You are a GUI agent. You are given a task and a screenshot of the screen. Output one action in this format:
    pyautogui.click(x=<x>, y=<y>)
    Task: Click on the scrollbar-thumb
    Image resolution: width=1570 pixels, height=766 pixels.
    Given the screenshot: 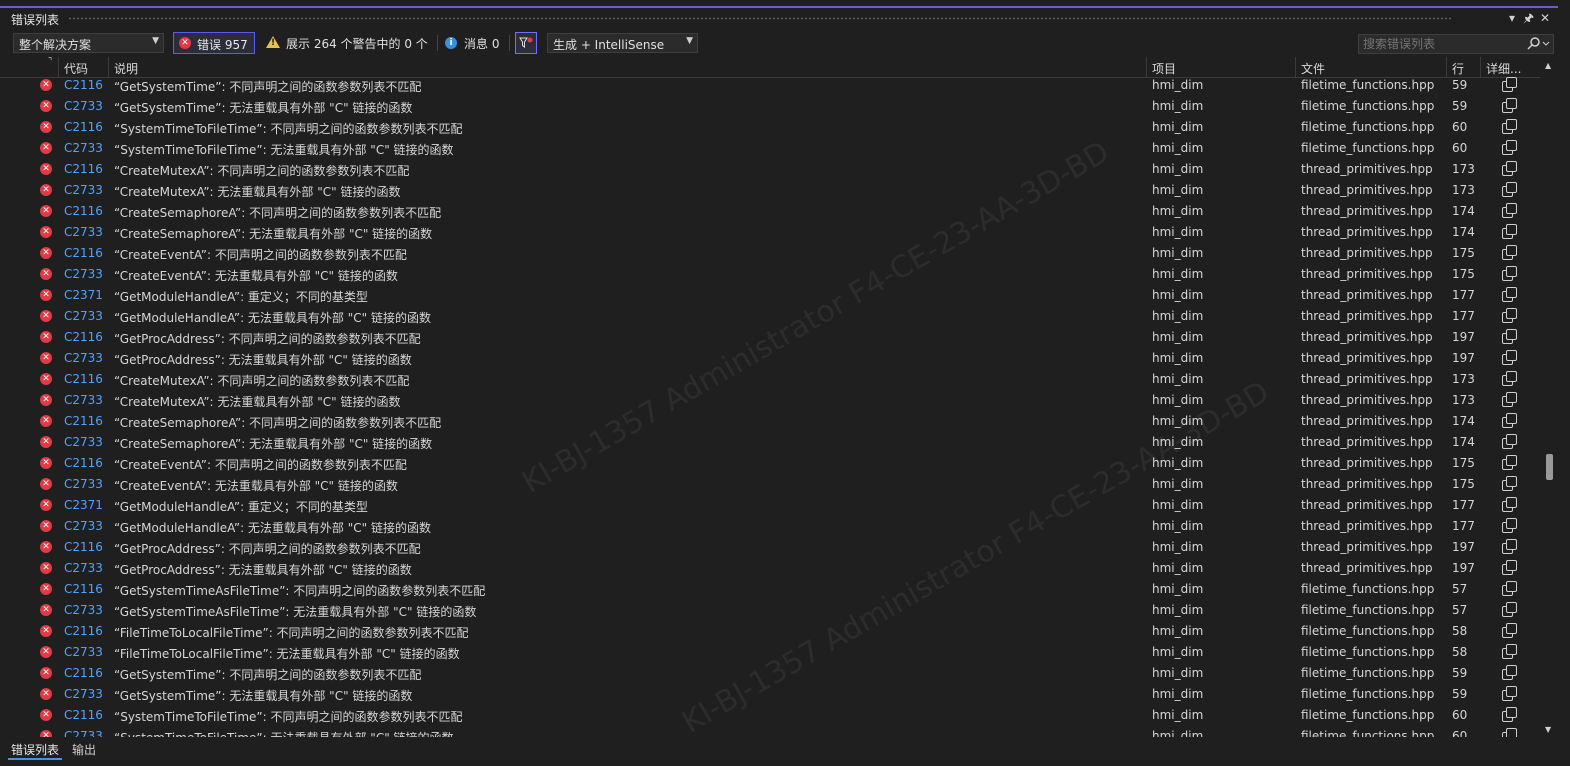 What is the action you would take?
    pyautogui.click(x=1549, y=467)
    